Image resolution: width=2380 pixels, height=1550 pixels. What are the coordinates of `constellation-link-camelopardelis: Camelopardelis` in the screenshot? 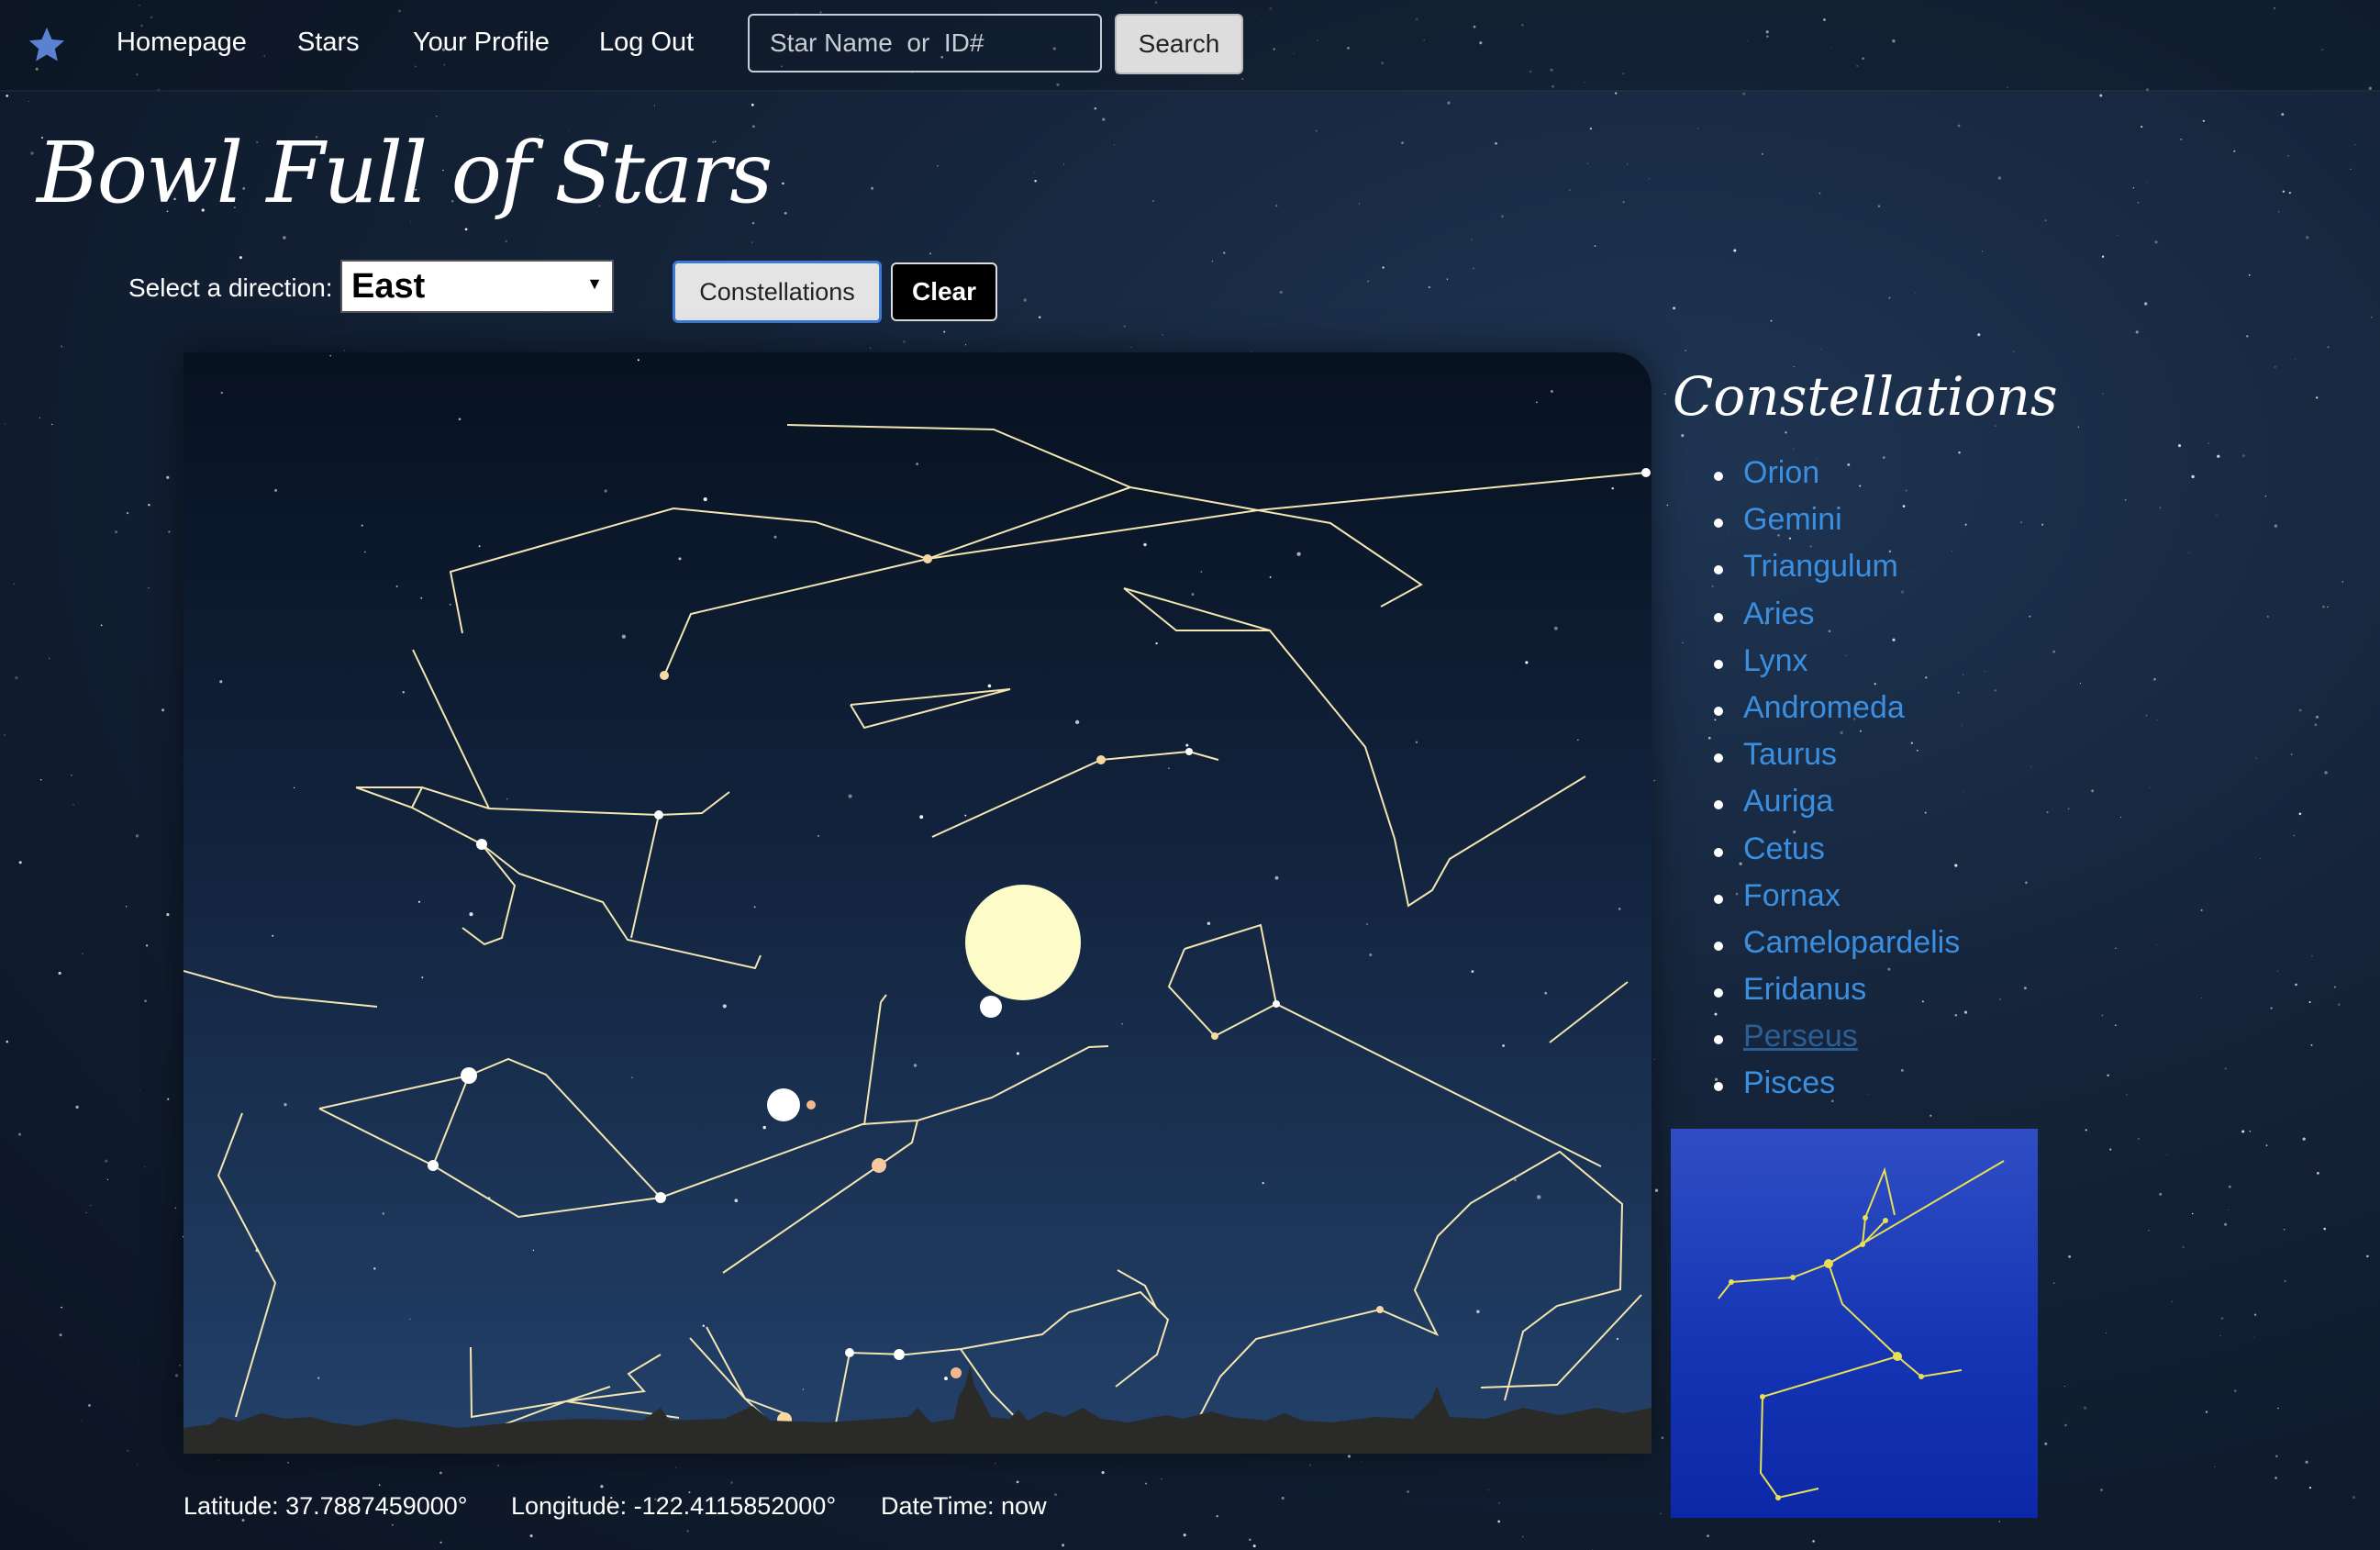 It's located at (1833, 948).